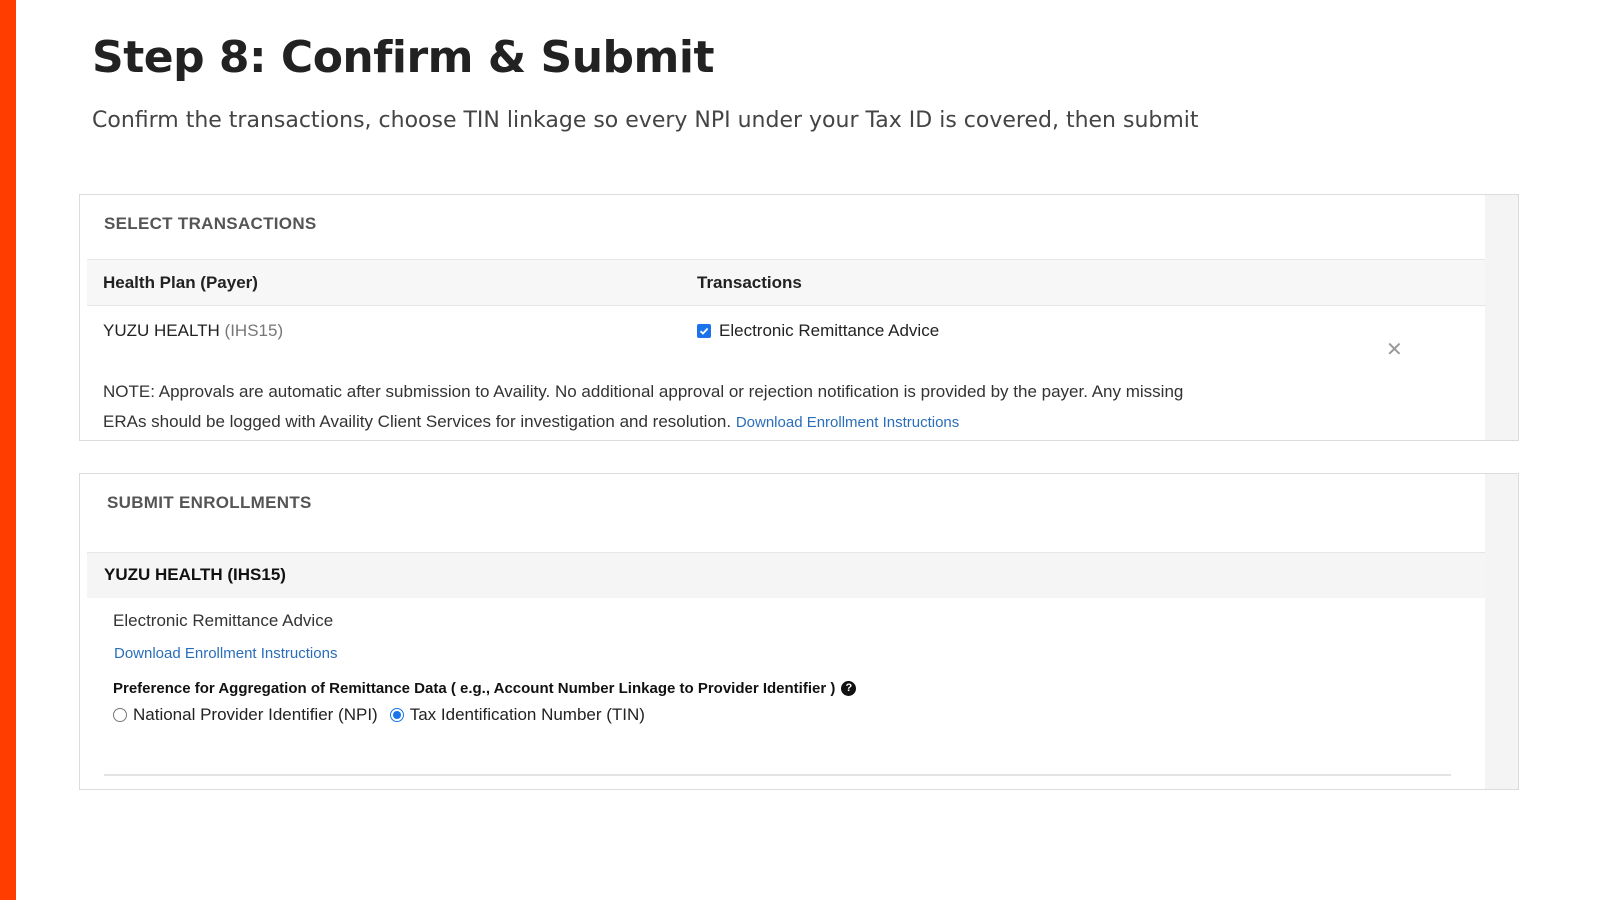  Describe the element at coordinates (396, 715) in the screenshot. I see `radio-checked-icon` at that location.